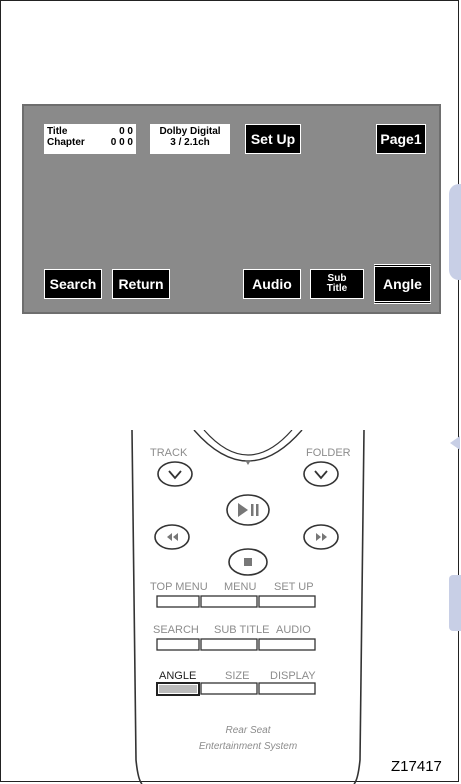  I want to click on page-button: Page1, so click(401, 139).